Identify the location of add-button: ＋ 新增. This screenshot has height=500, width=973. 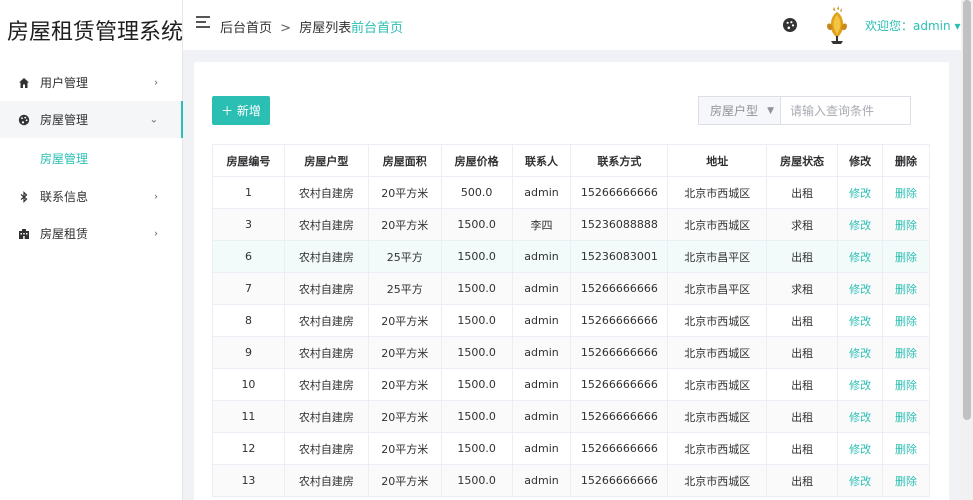
(241, 110).